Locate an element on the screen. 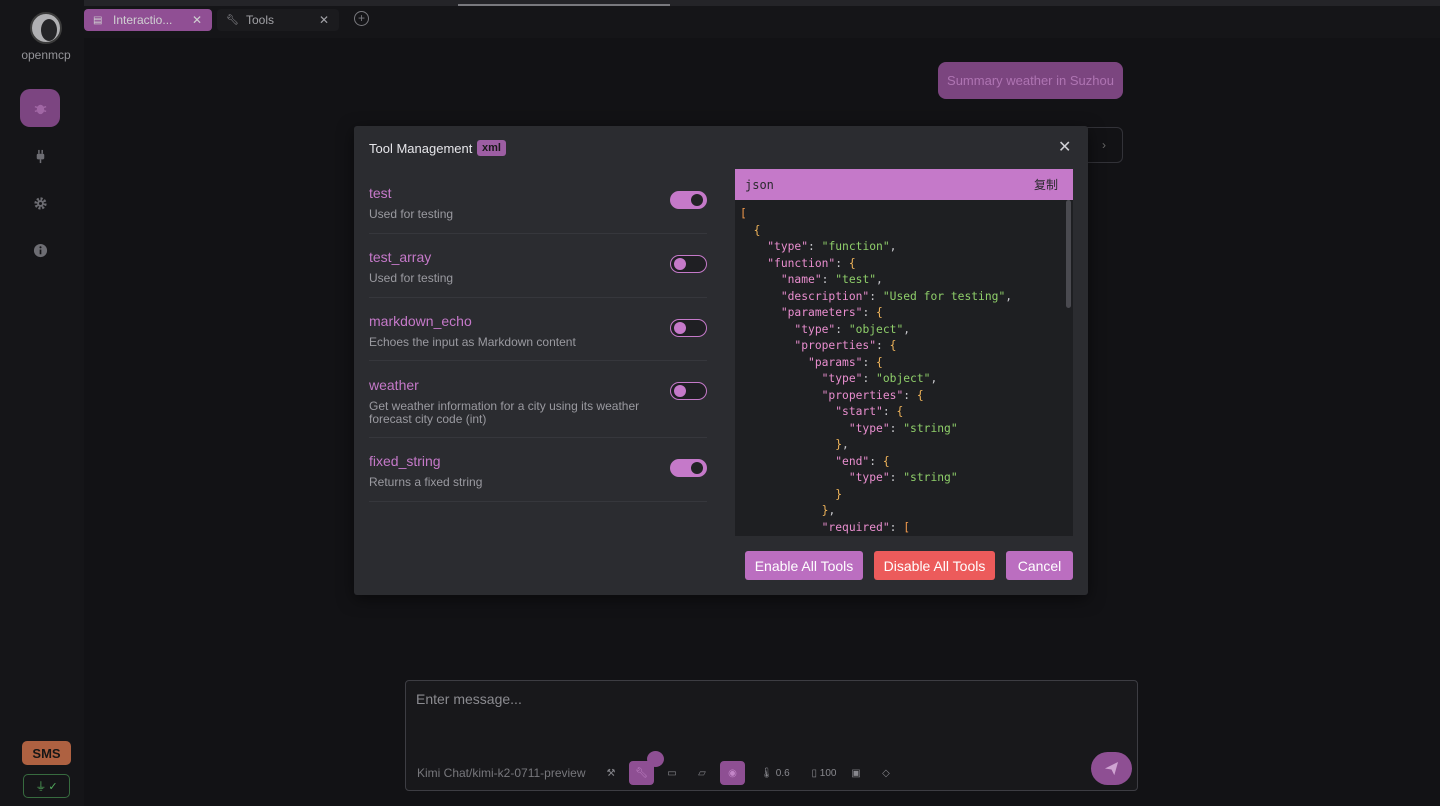 The image size is (1440, 806). tool-name: weather is located at coordinates (394, 385).